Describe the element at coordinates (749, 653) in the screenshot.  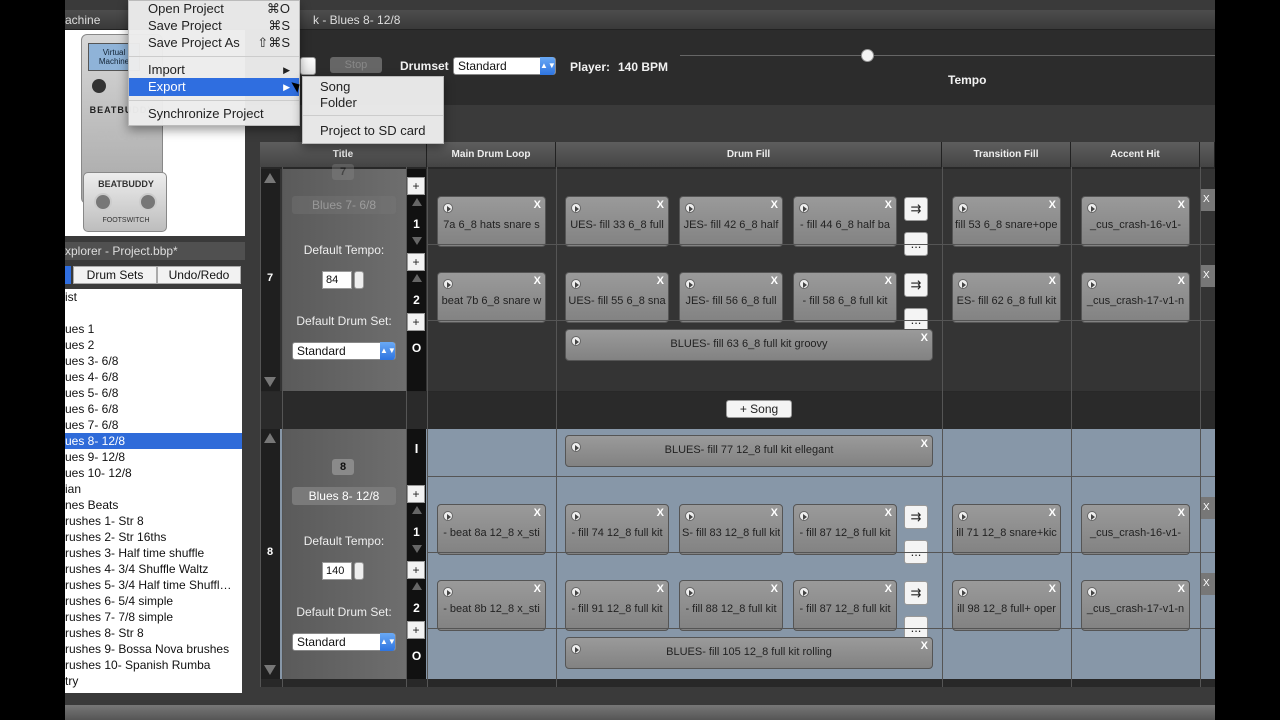
I see `outro-fill: X BLUES- fill 105 12_8 full kit rolling` at that location.